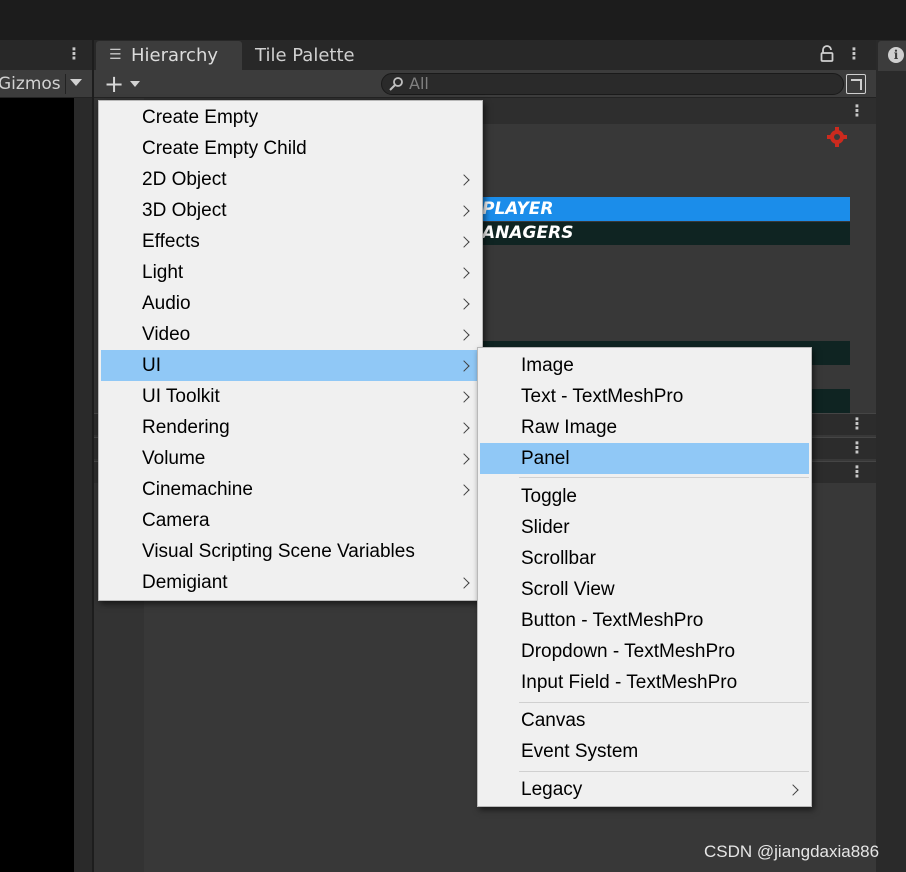 This screenshot has height=872, width=906. Describe the element at coordinates (184, 210) in the screenshot. I see `menu-item-3d-object: 3D Object` at that location.